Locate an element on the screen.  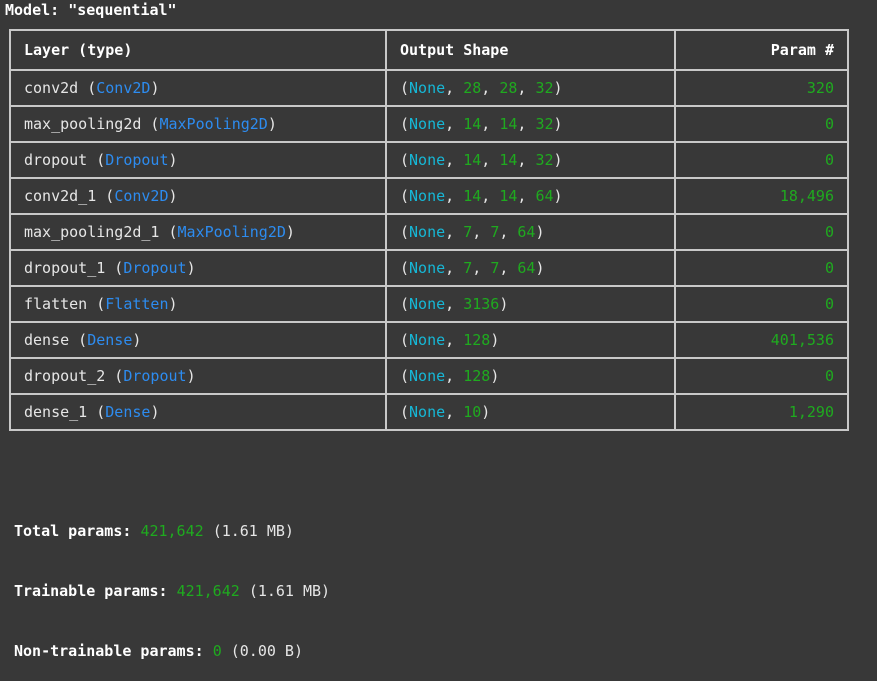
layer-cell: dense (Dense) is located at coordinates (198, 340).